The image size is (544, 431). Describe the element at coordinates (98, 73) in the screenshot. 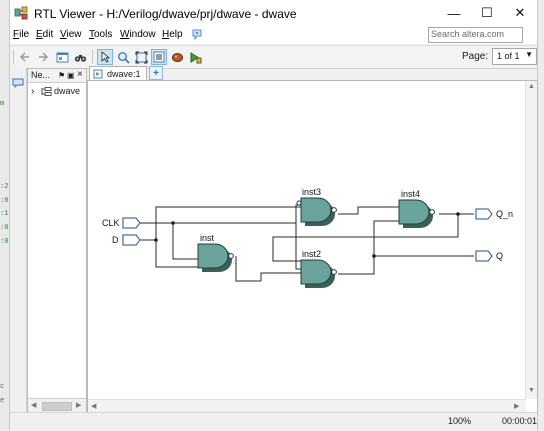

I see `schematic-tab-icon` at that location.